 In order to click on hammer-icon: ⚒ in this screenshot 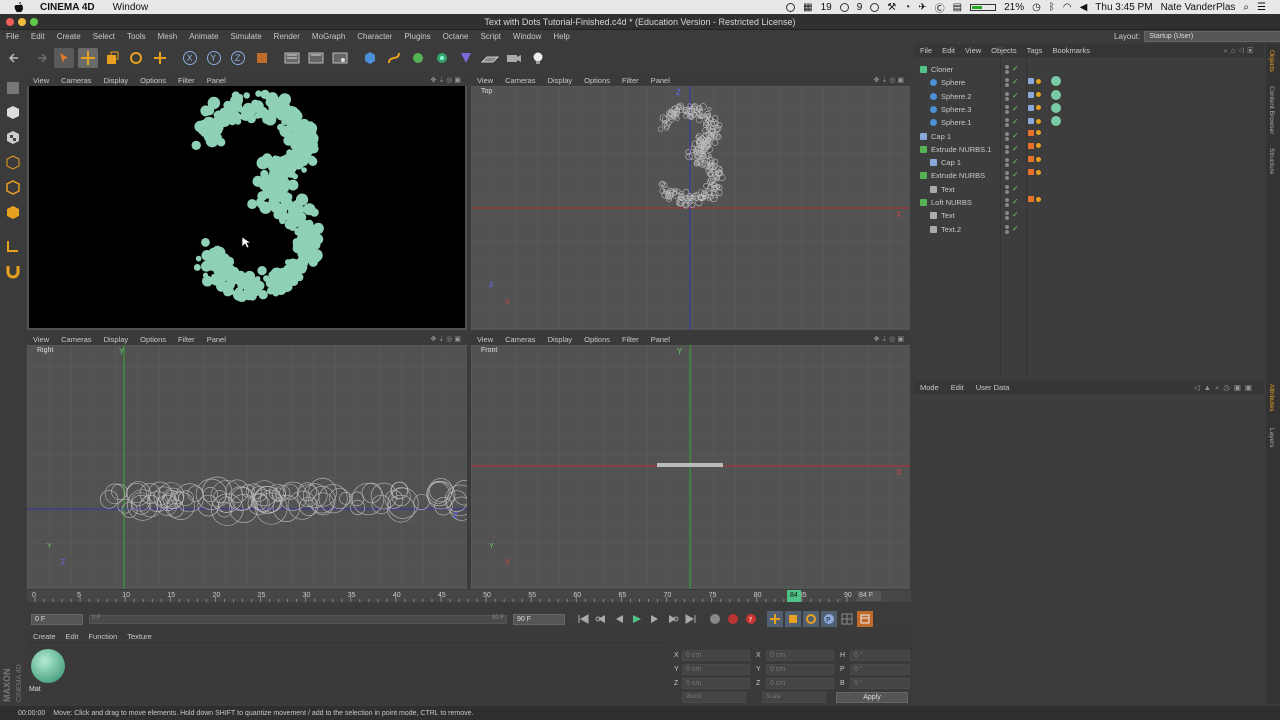, I will do `click(891, 7)`.